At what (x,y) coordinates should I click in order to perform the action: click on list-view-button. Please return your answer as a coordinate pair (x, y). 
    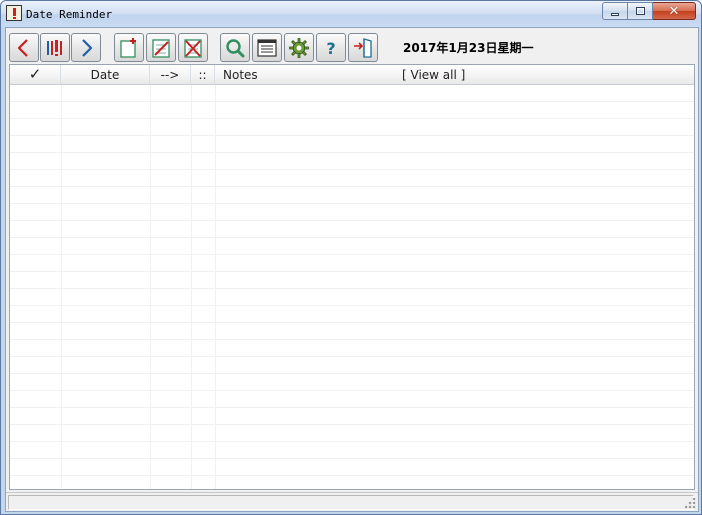
    Looking at the image, I should click on (267, 47).